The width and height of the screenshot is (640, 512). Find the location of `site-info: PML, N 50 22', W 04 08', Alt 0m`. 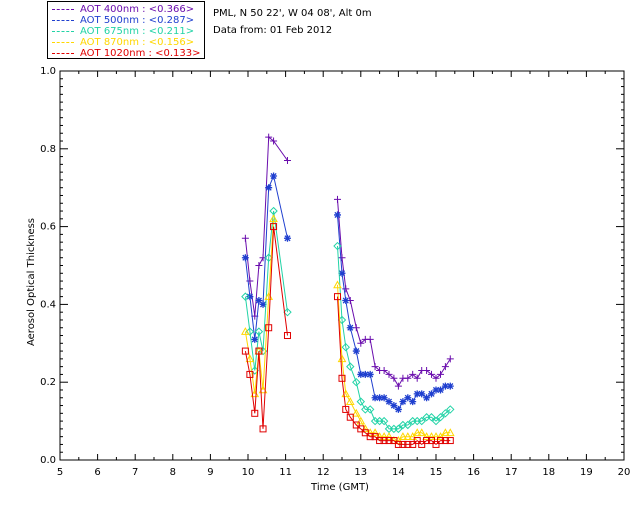

site-info: PML, N 50 22', W 04 08', Alt 0m is located at coordinates (292, 13).